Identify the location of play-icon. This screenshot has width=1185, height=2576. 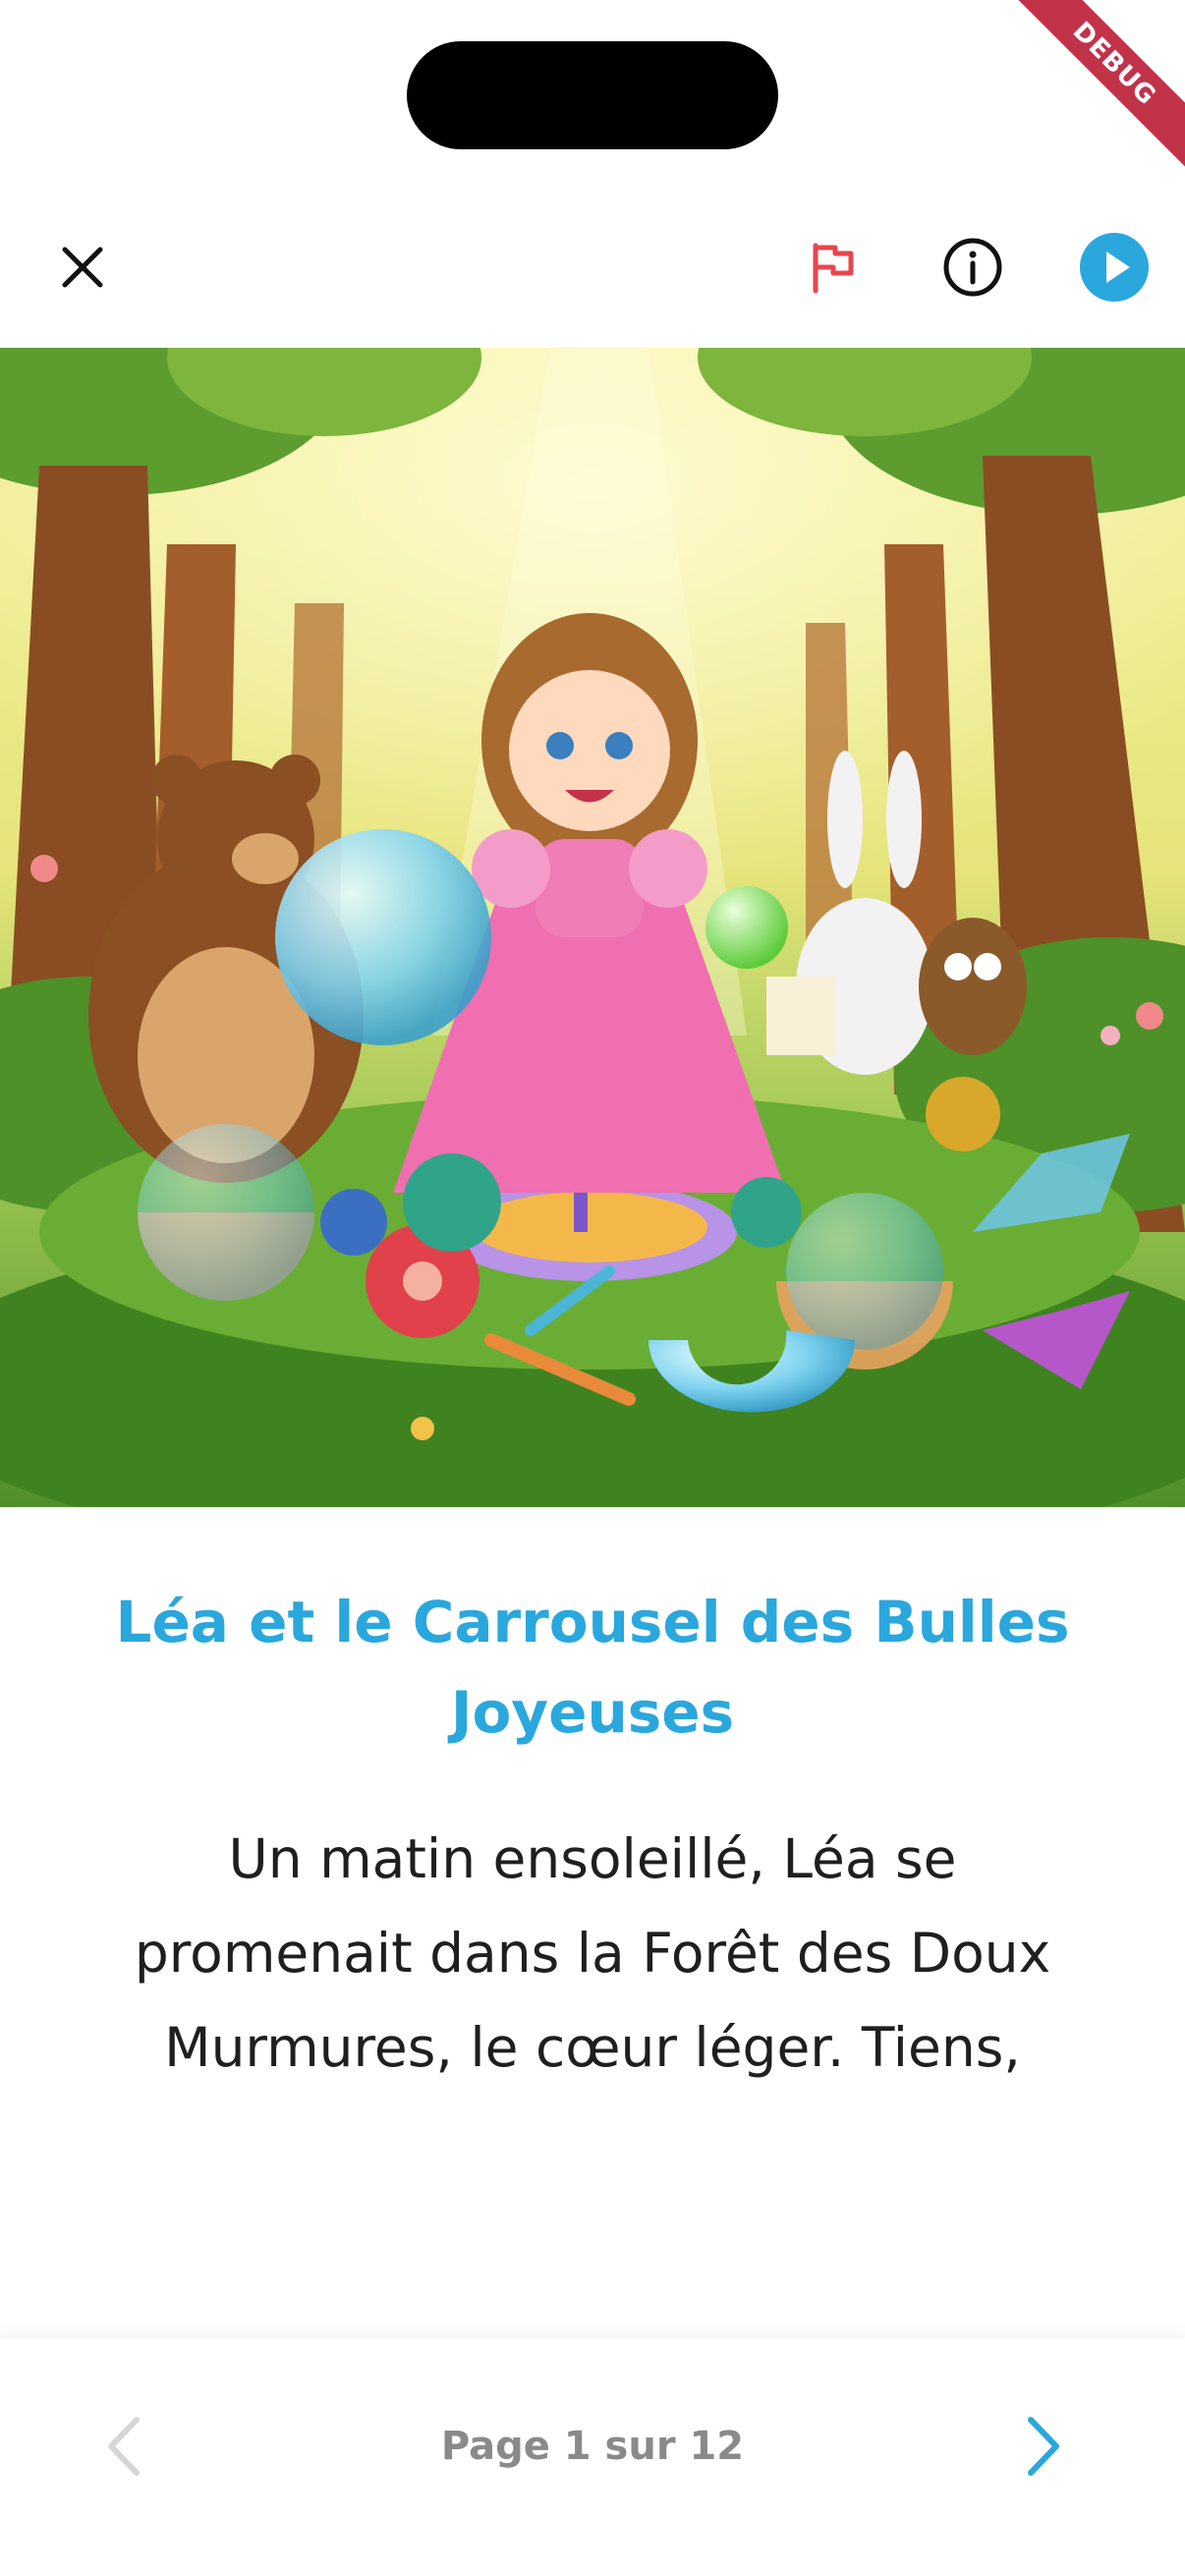
(1115, 267).